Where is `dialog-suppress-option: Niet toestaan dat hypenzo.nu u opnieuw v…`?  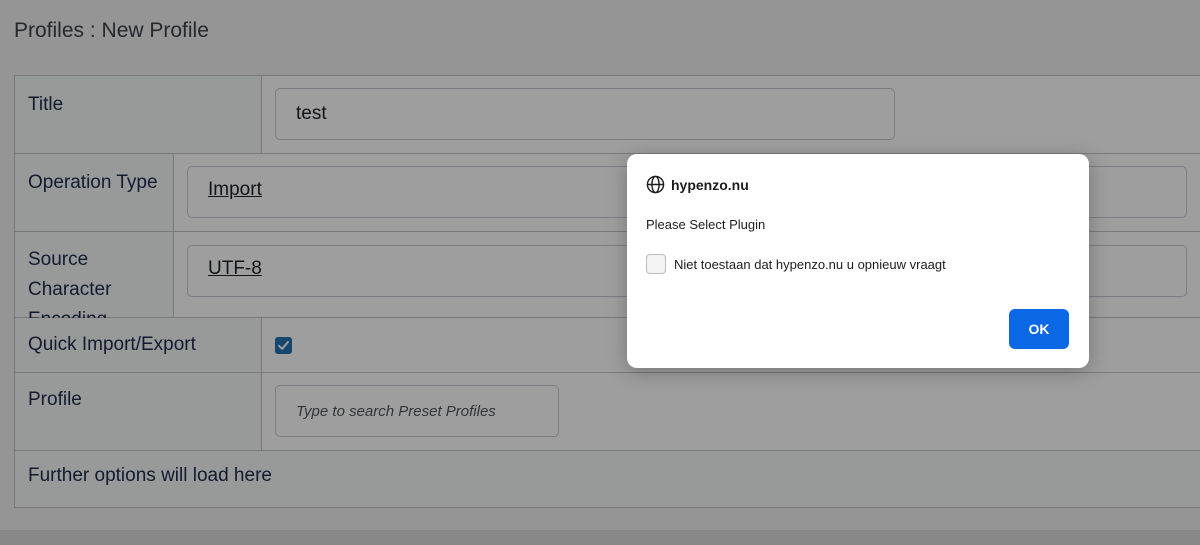
dialog-suppress-option: Niet toestaan dat hypenzo.nu u opnieuw v… is located at coordinates (796, 264).